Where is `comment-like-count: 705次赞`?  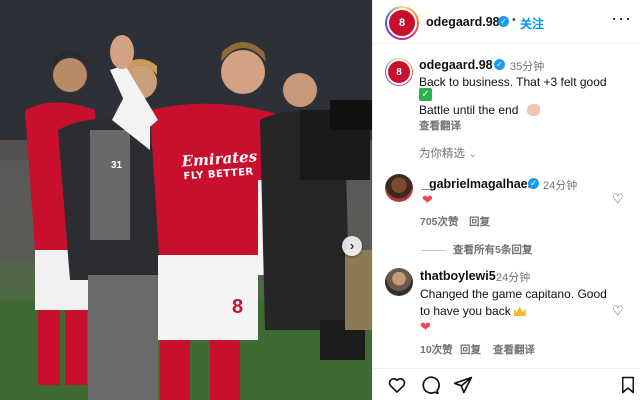
comment-like-count: 705次赞 is located at coordinates (439, 221).